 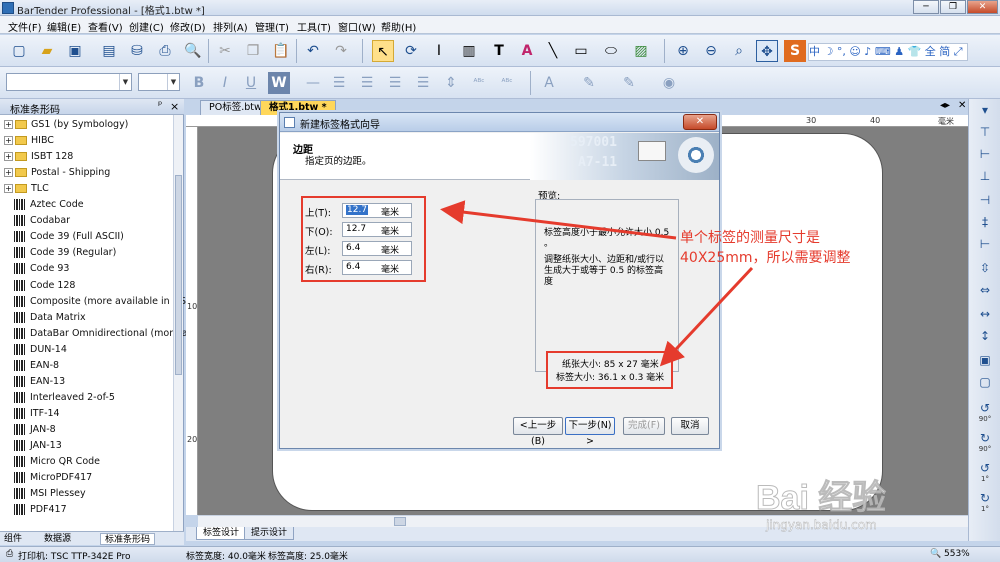 I want to click on tree-barcode-item: Code 39 (Full ASCII), so click(x=64, y=237).